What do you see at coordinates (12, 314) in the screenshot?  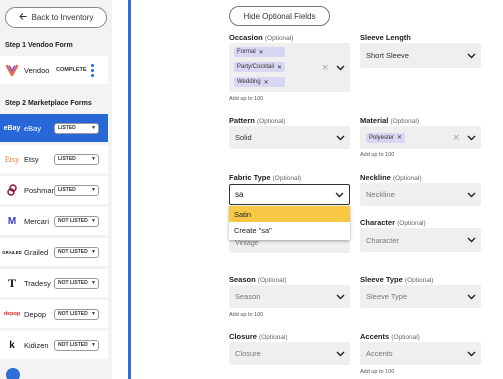 I see `depop-logo-icon: depop` at bounding box center [12, 314].